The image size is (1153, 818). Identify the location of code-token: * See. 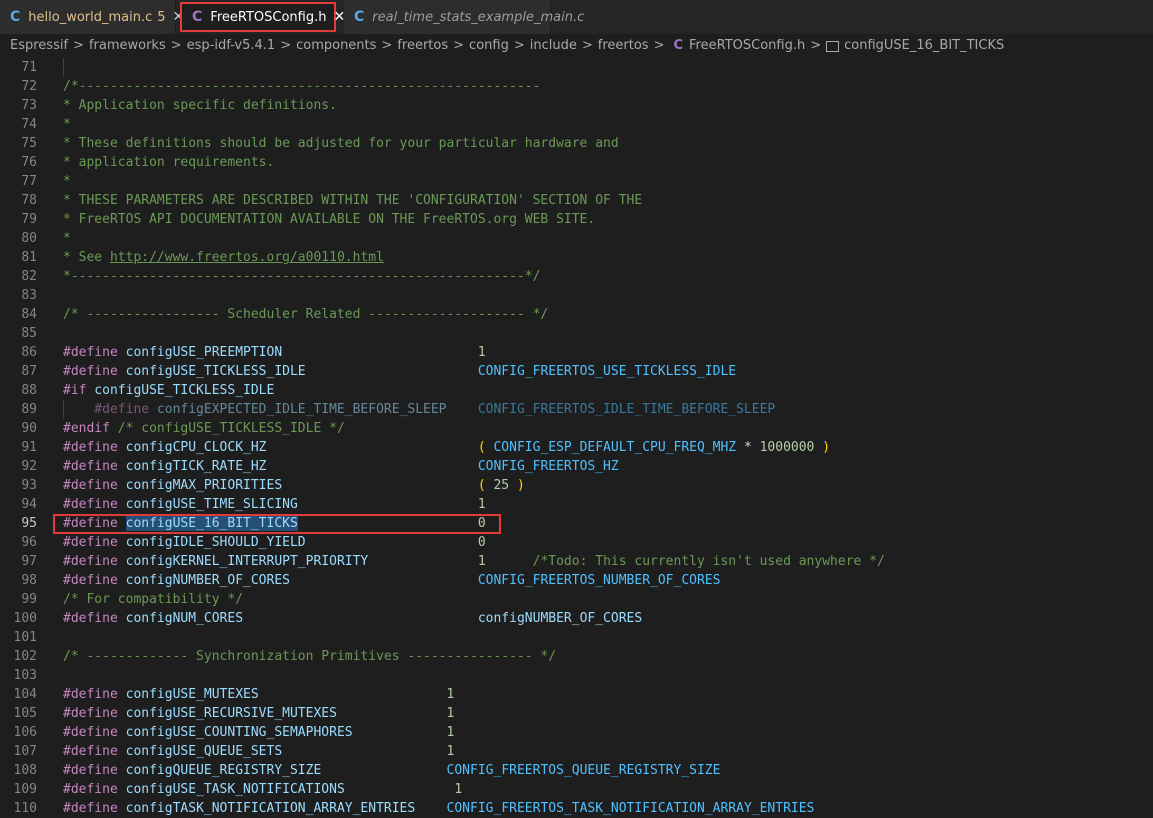
(86, 257).